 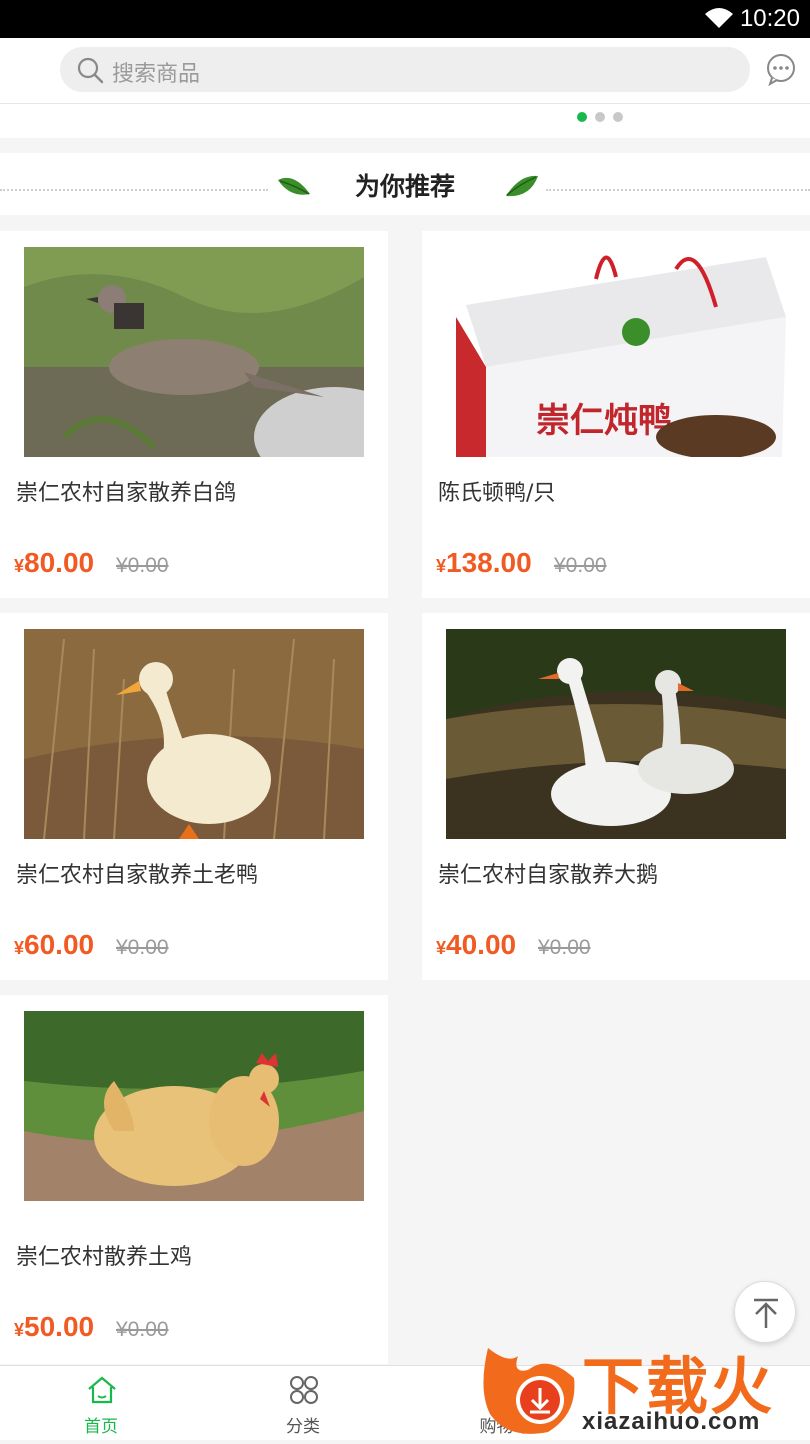 What do you see at coordinates (59, 562) in the screenshot?
I see `price-value: 80.00` at bounding box center [59, 562].